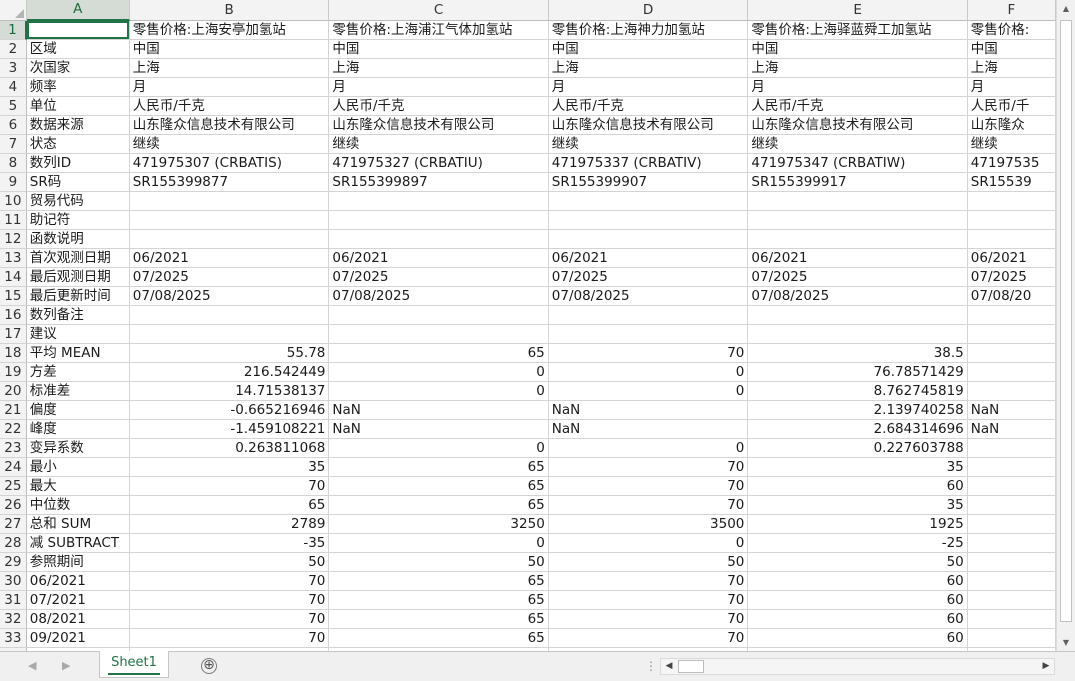 The height and width of the screenshot is (681, 1075). Describe the element at coordinates (439, 163) in the screenshot. I see `cell-c8: 471975327 (CRBATIU)` at that location.